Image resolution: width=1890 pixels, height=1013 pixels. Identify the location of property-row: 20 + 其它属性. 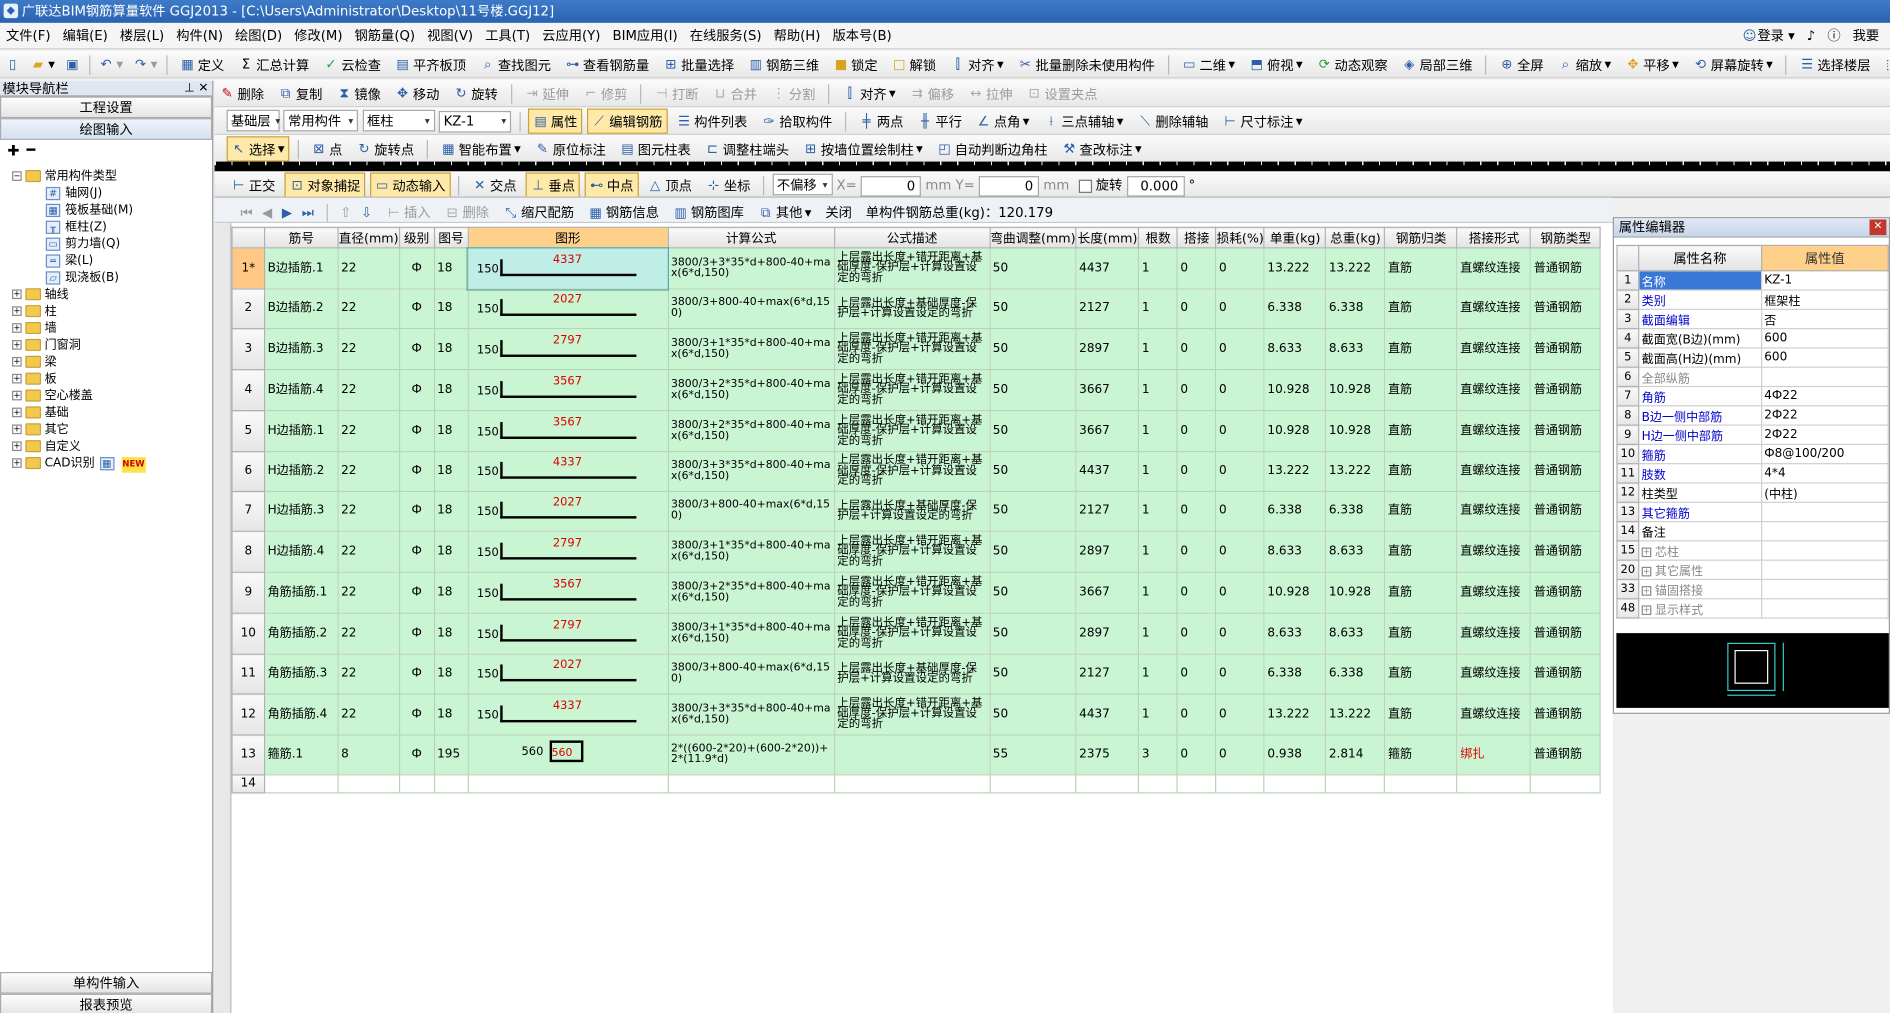
(1752, 570).